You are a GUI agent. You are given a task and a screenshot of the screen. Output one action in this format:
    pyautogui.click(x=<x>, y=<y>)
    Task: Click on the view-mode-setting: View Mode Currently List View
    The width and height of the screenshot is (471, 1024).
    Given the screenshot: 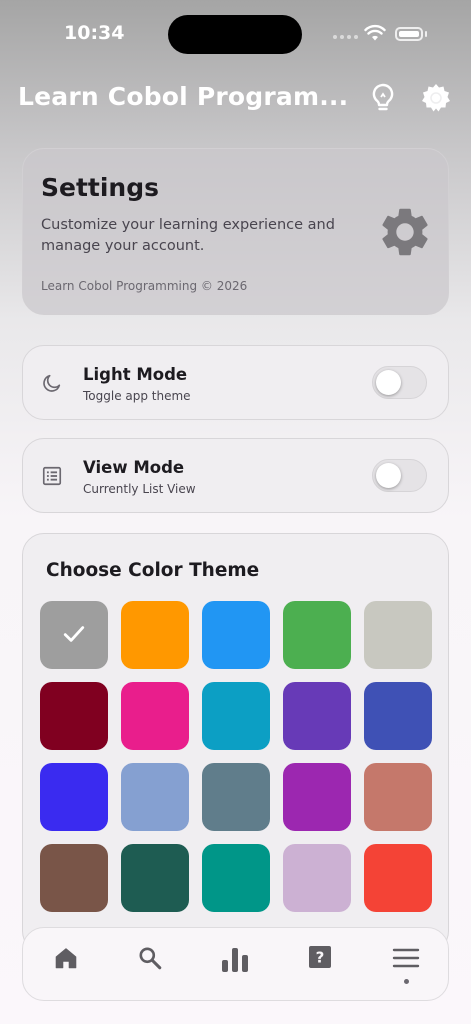 What is the action you would take?
    pyautogui.click(x=235, y=475)
    